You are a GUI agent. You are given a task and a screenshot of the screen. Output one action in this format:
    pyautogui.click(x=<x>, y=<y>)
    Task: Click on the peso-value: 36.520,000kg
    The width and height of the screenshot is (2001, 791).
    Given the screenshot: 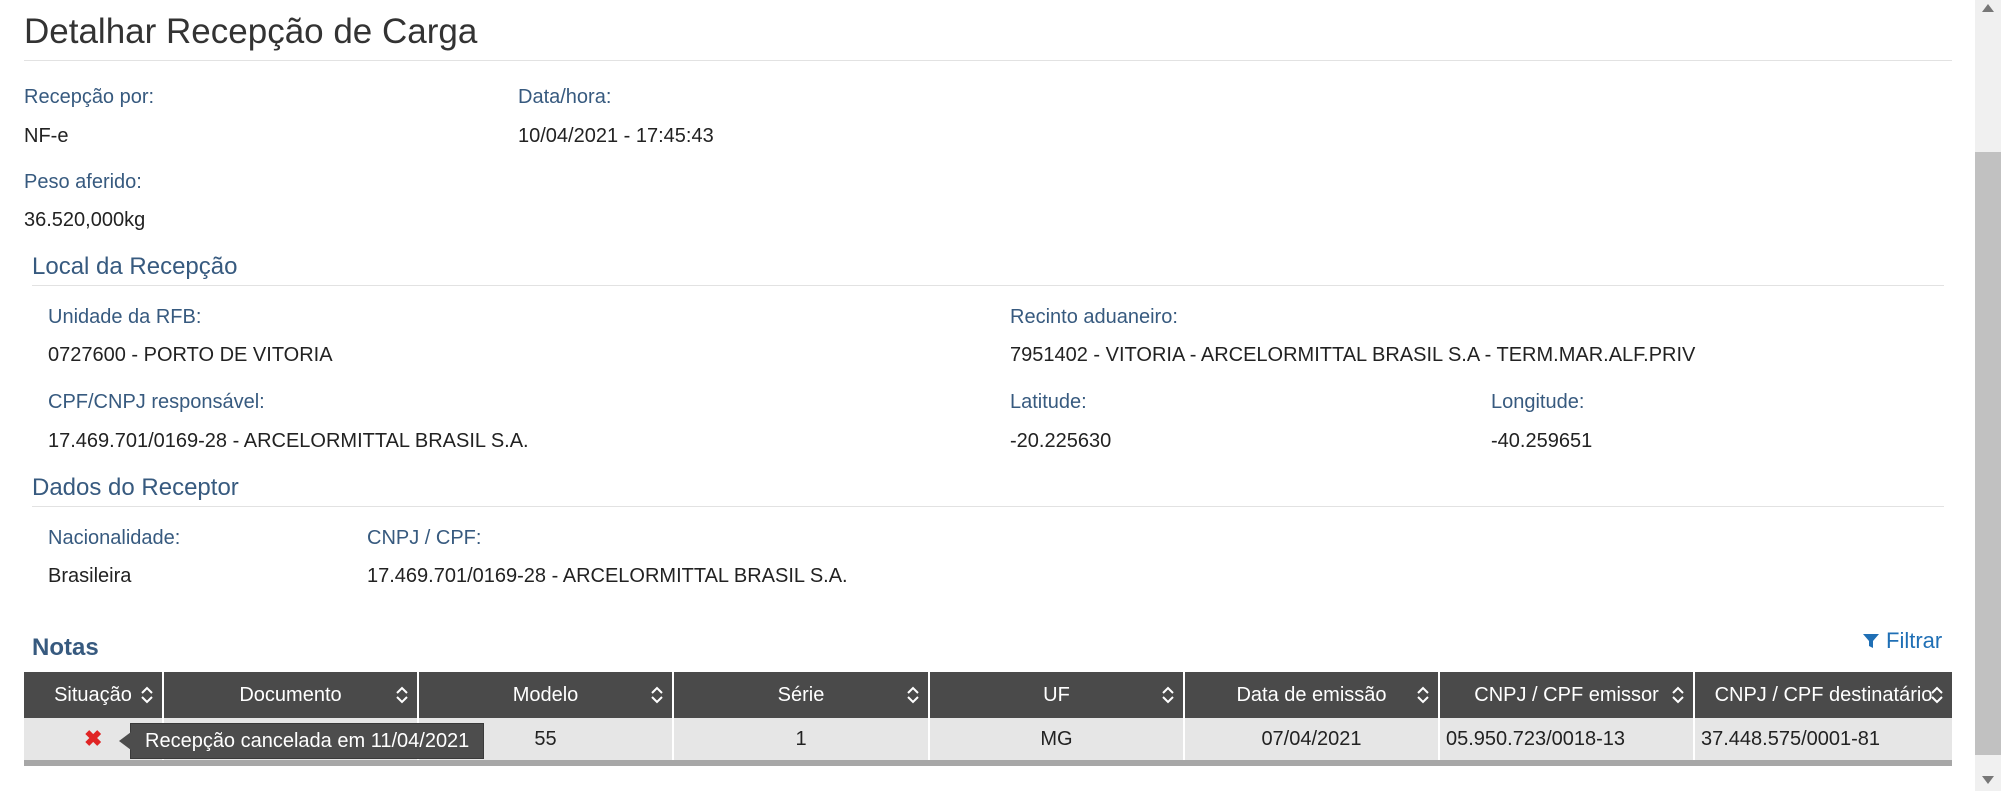 What is the action you would take?
    pyautogui.click(x=85, y=220)
    